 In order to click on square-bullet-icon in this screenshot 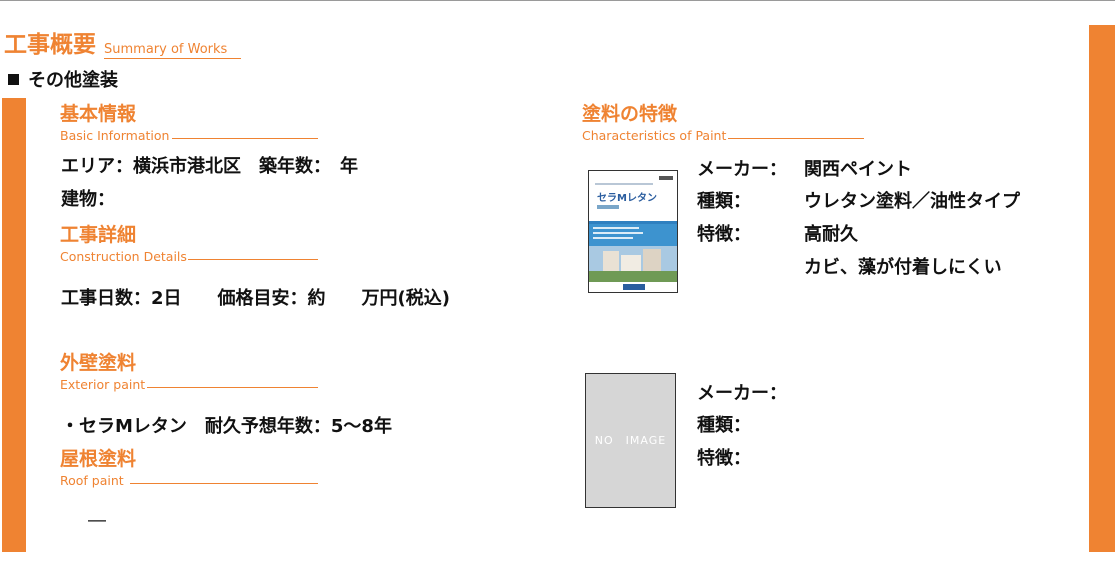, I will do `click(13, 79)`.